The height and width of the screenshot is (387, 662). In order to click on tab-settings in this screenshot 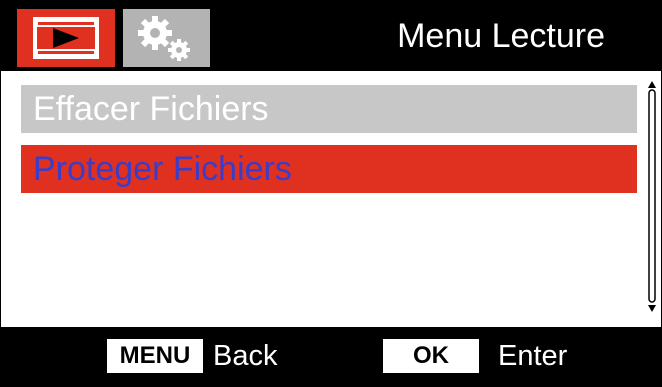, I will do `click(166, 38)`.